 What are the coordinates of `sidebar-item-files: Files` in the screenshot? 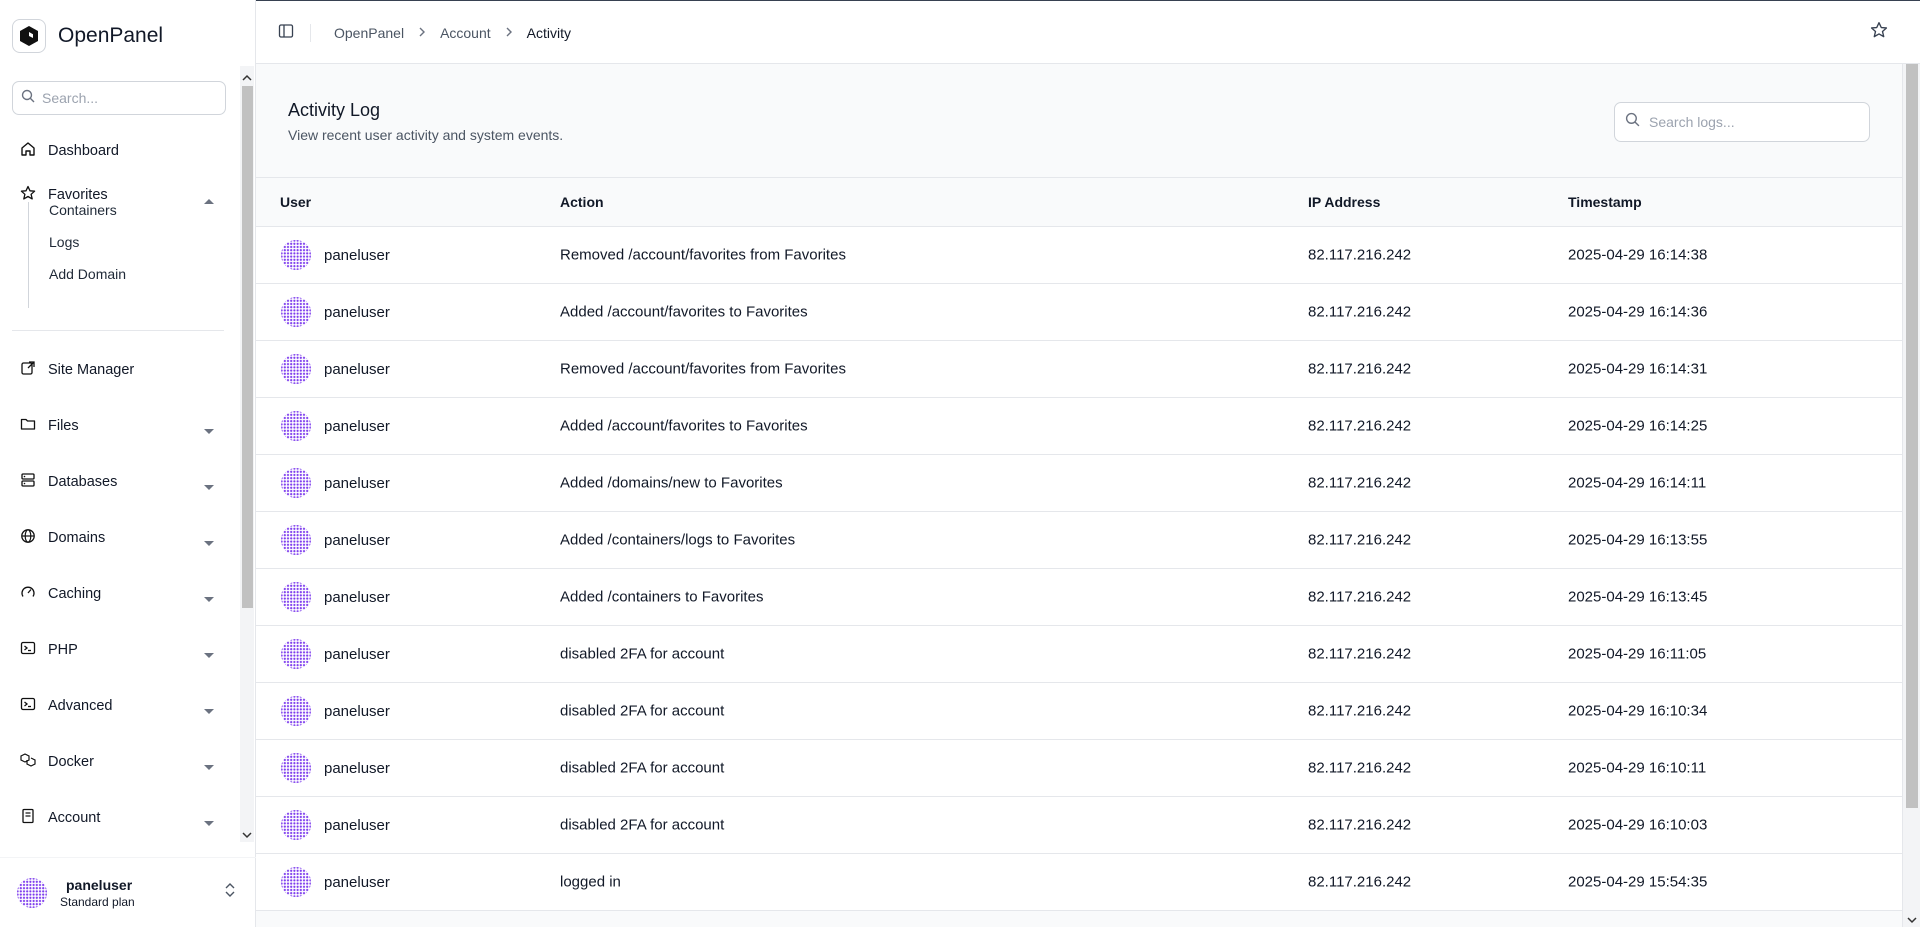 It's located at (115, 426).